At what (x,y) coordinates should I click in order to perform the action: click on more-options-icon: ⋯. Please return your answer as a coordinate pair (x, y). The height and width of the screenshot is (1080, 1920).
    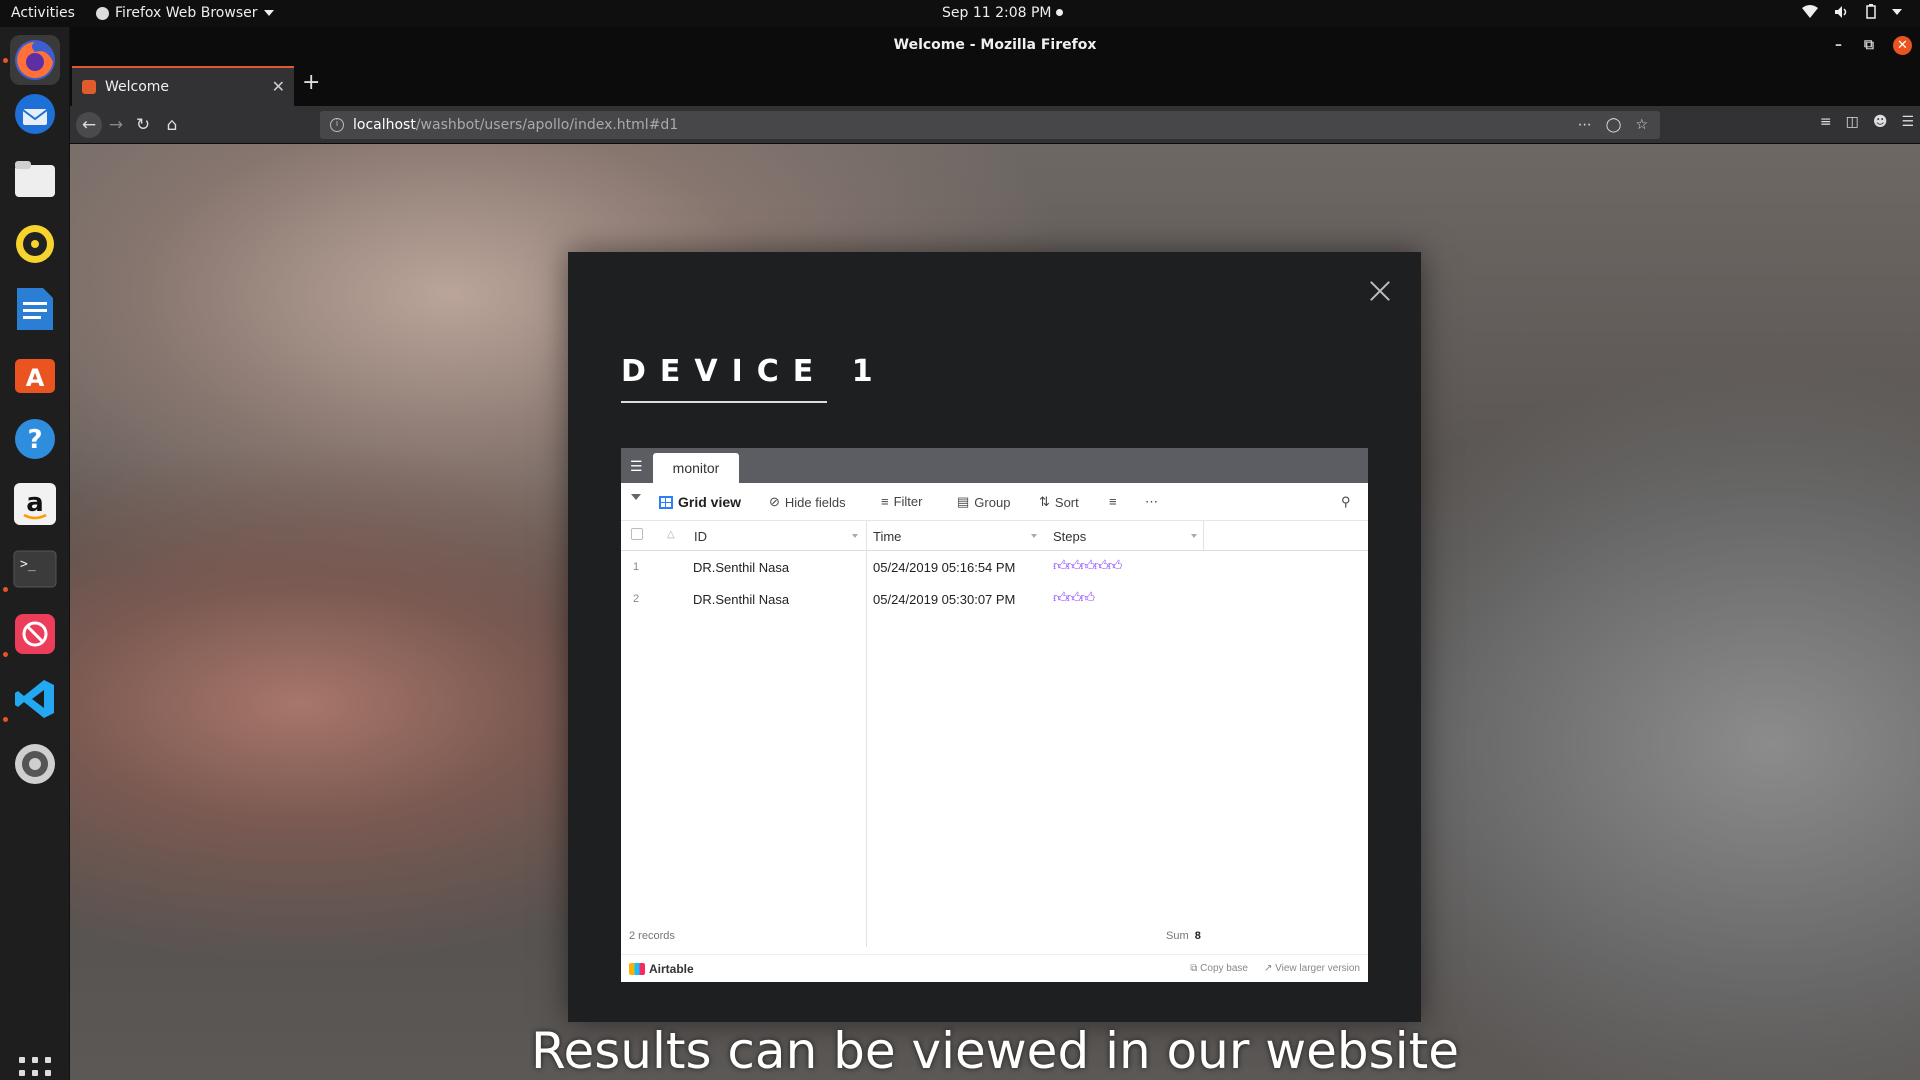
    Looking at the image, I should click on (1151, 502).